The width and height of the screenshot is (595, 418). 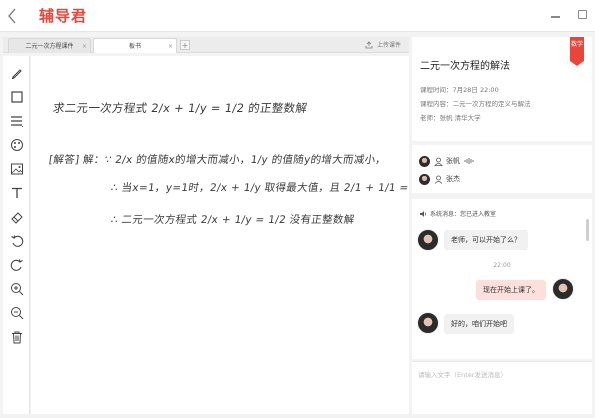 What do you see at coordinates (479, 324) in the screenshot?
I see `chat-message: 好的，咱们开始吧` at bounding box center [479, 324].